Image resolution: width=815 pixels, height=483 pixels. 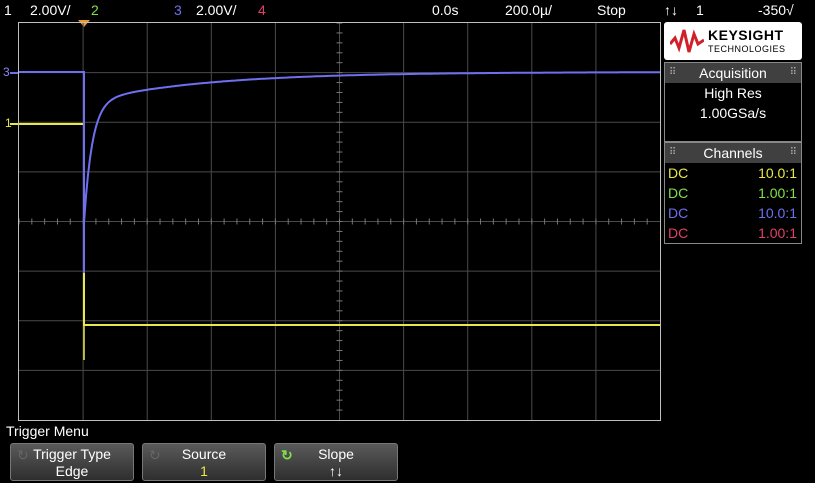 What do you see at coordinates (178, 10) in the screenshot?
I see `ch3-number: 3` at bounding box center [178, 10].